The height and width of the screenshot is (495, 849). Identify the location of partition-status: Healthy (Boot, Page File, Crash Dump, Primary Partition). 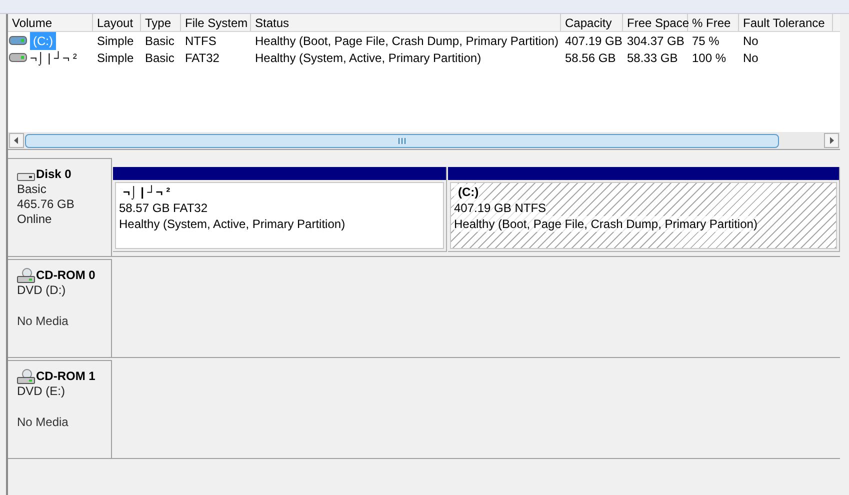
(606, 224).